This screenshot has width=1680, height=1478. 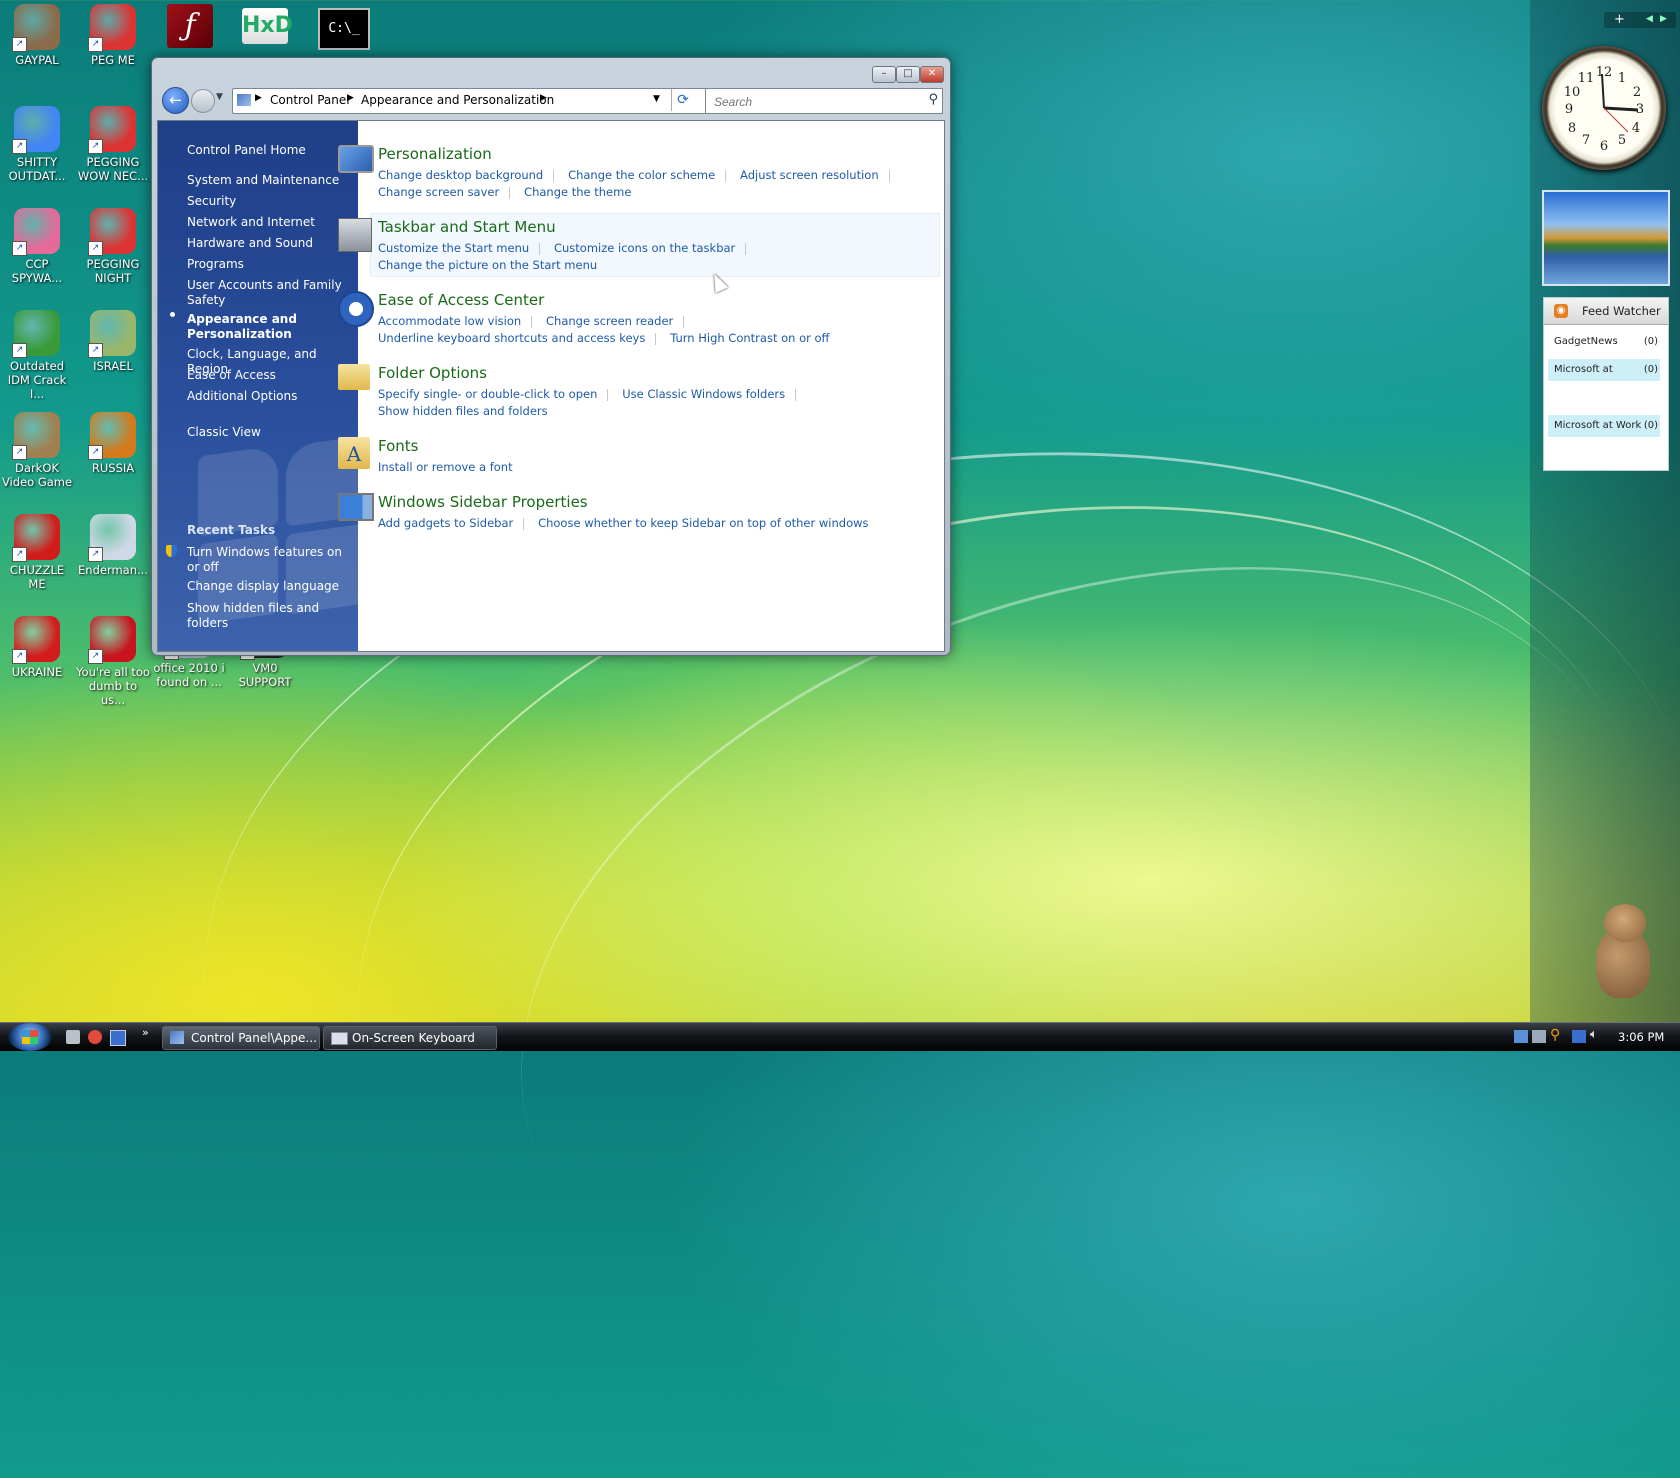 I want to click on desktop-icon-label: VM0 SUPPORT, so click(x=265, y=675).